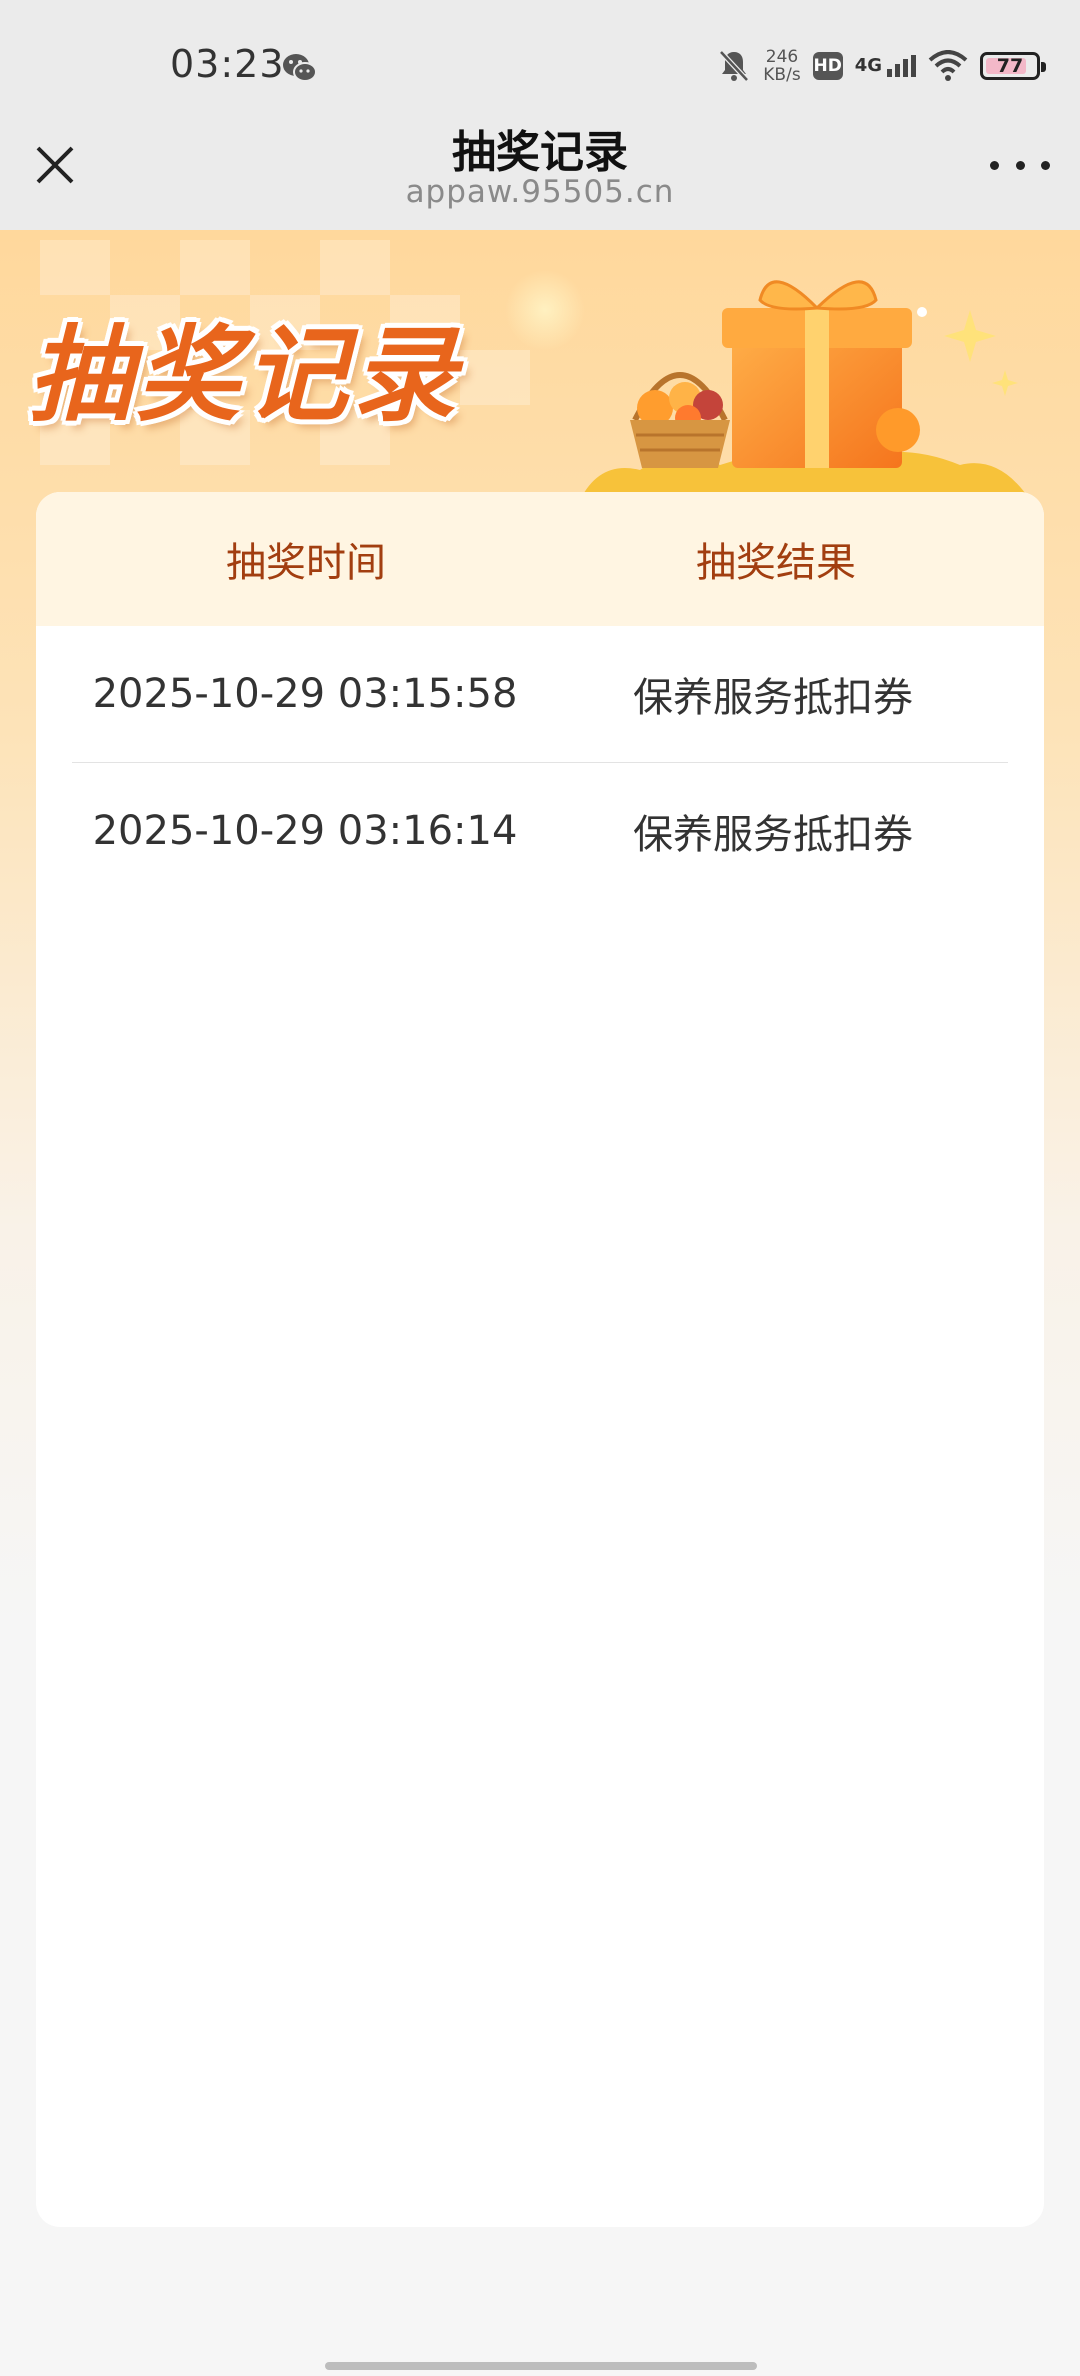 This screenshot has height=2376, width=1080. What do you see at coordinates (827, 66) in the screenshot?
I see `hd-badge: HD` at bounding box center [827, 66].